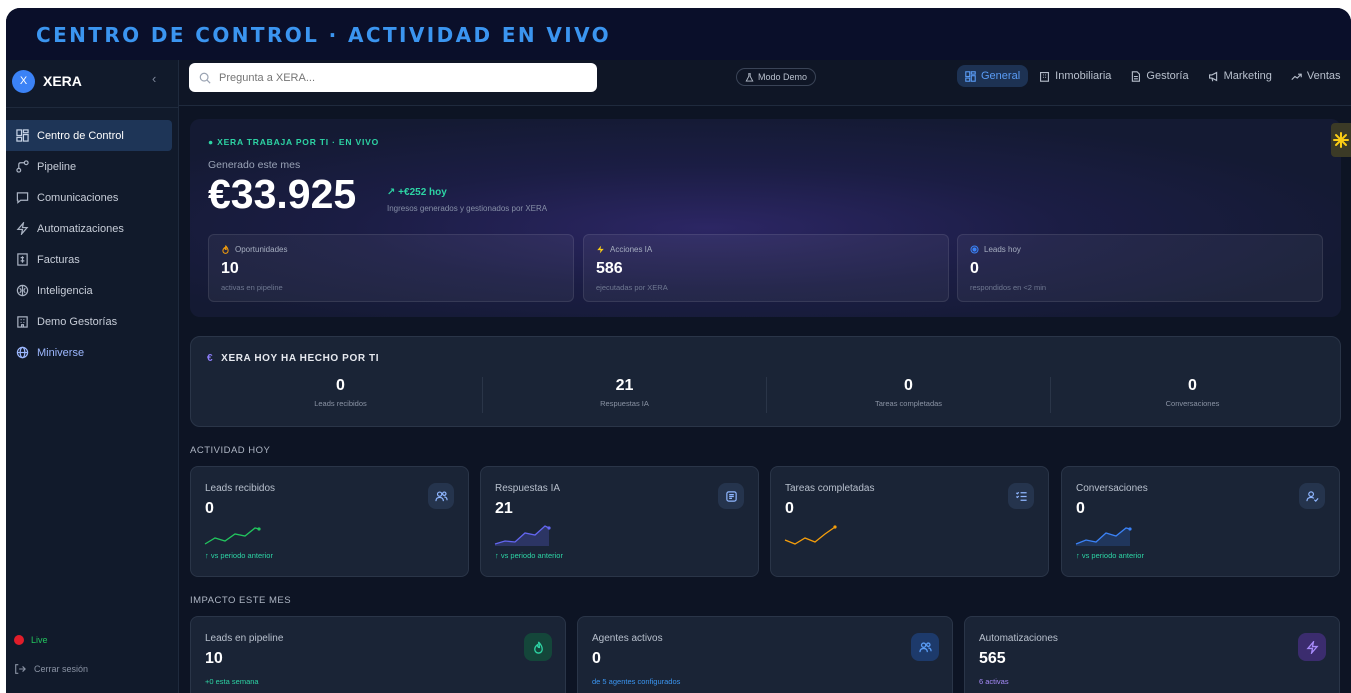 The height and width of the screenshot is (693, 1351). What do you see at coordinates (619, 521) in the screenshot?
I see `activity-card-ai-responses: Respuestas IA 21 ↑ vs periodo anterior` at bounding box center [619, 521].